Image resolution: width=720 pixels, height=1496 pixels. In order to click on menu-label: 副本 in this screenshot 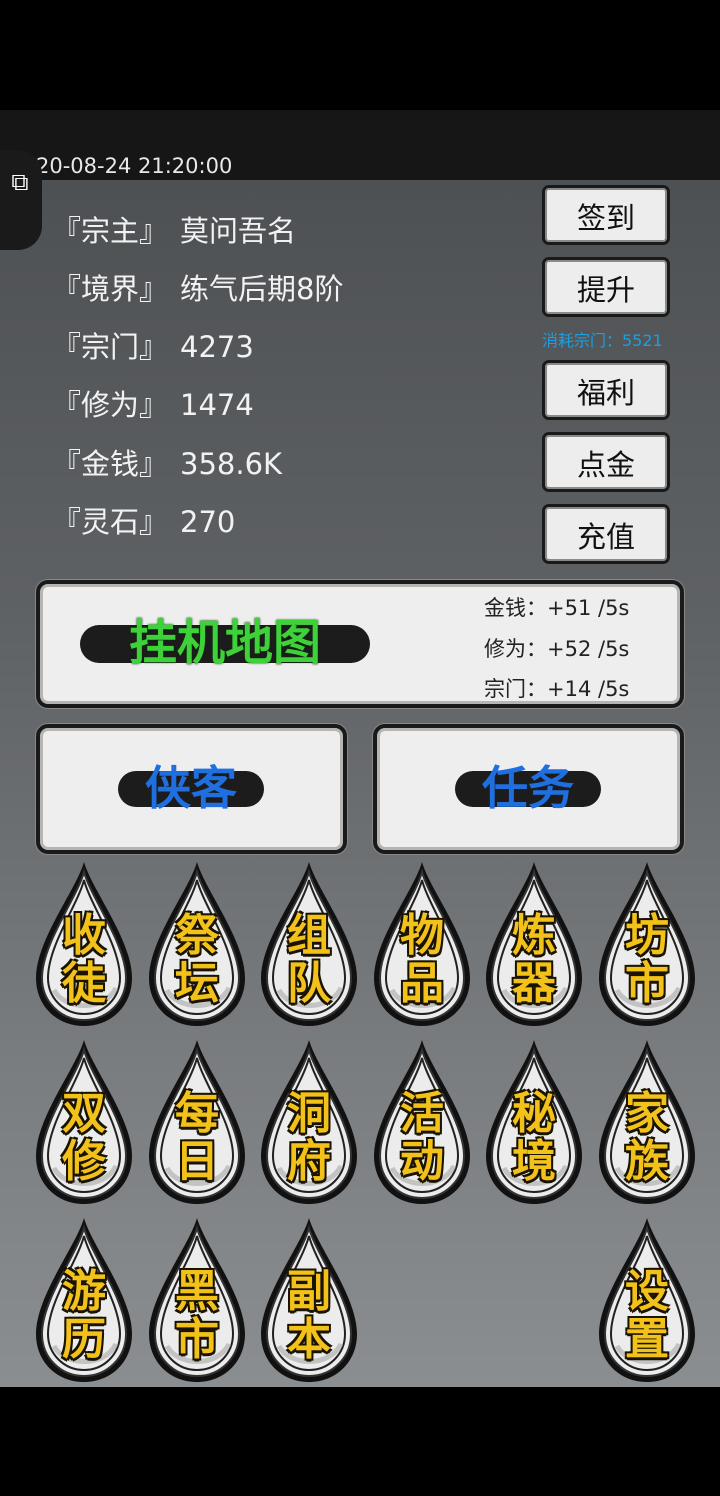, I will do `click(309, 1316)`.